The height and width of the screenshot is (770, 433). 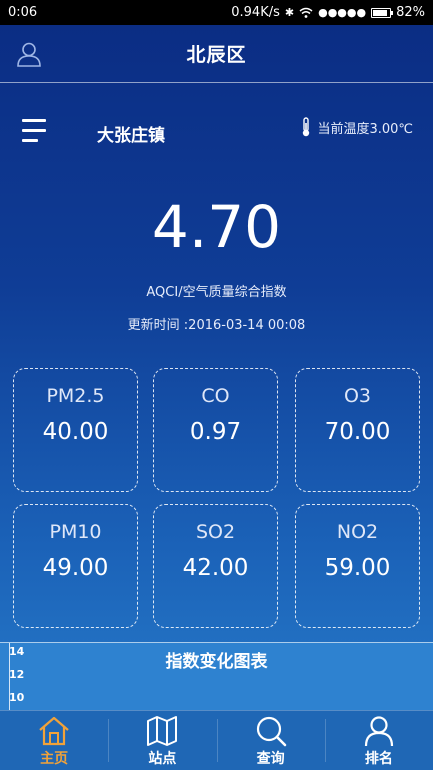 I want to click on chart-title: 指数变化图表, so click(x=216, y=662).